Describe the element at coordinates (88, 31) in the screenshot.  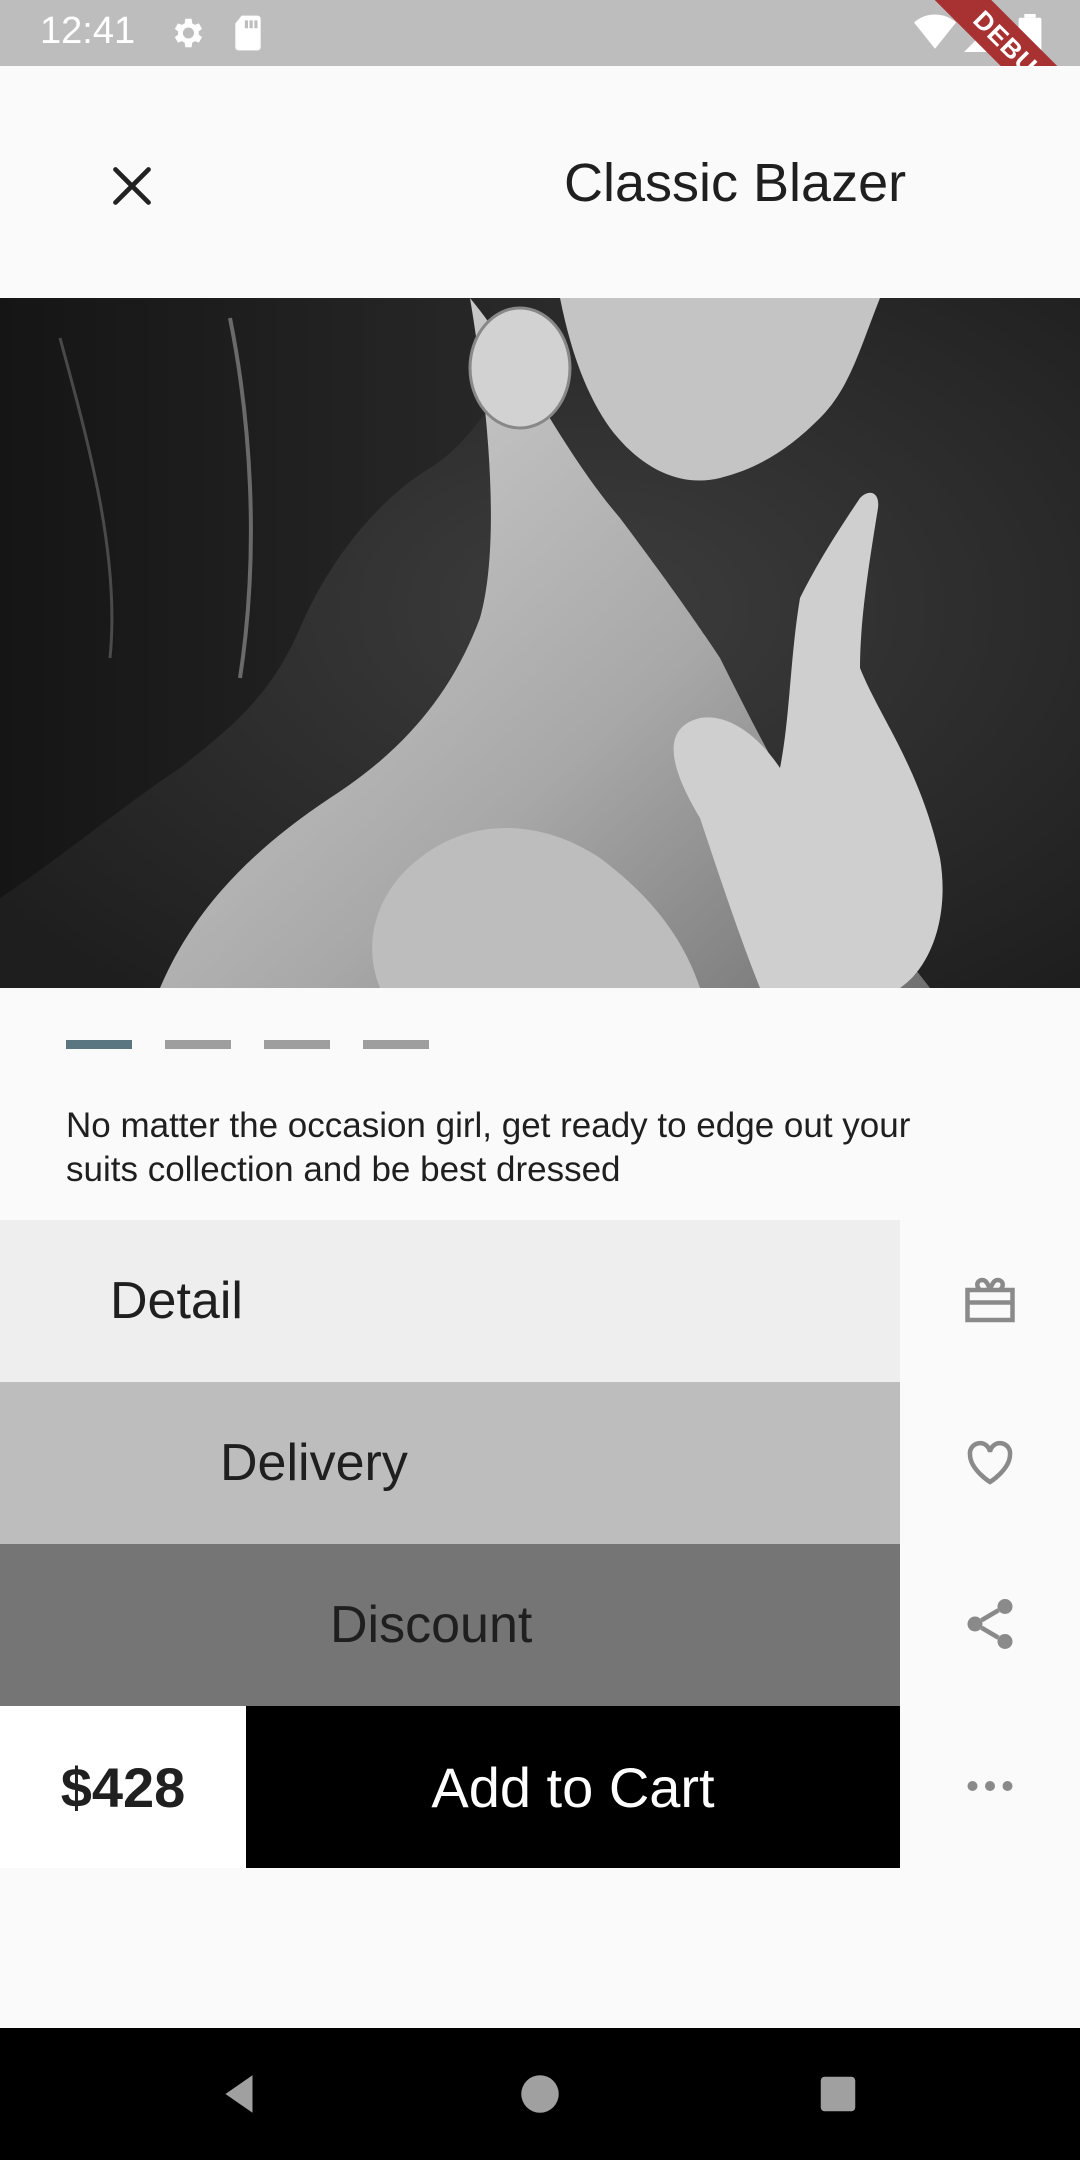
I see `status-time: 12:41` at that location.